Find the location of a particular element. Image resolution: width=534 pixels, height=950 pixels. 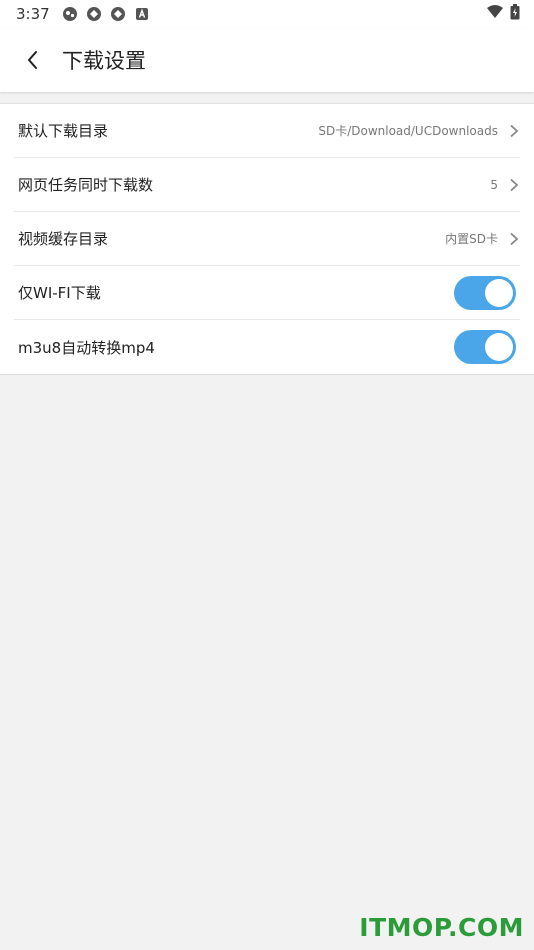

setting-value: 5 is located at coordinates (494, 184).